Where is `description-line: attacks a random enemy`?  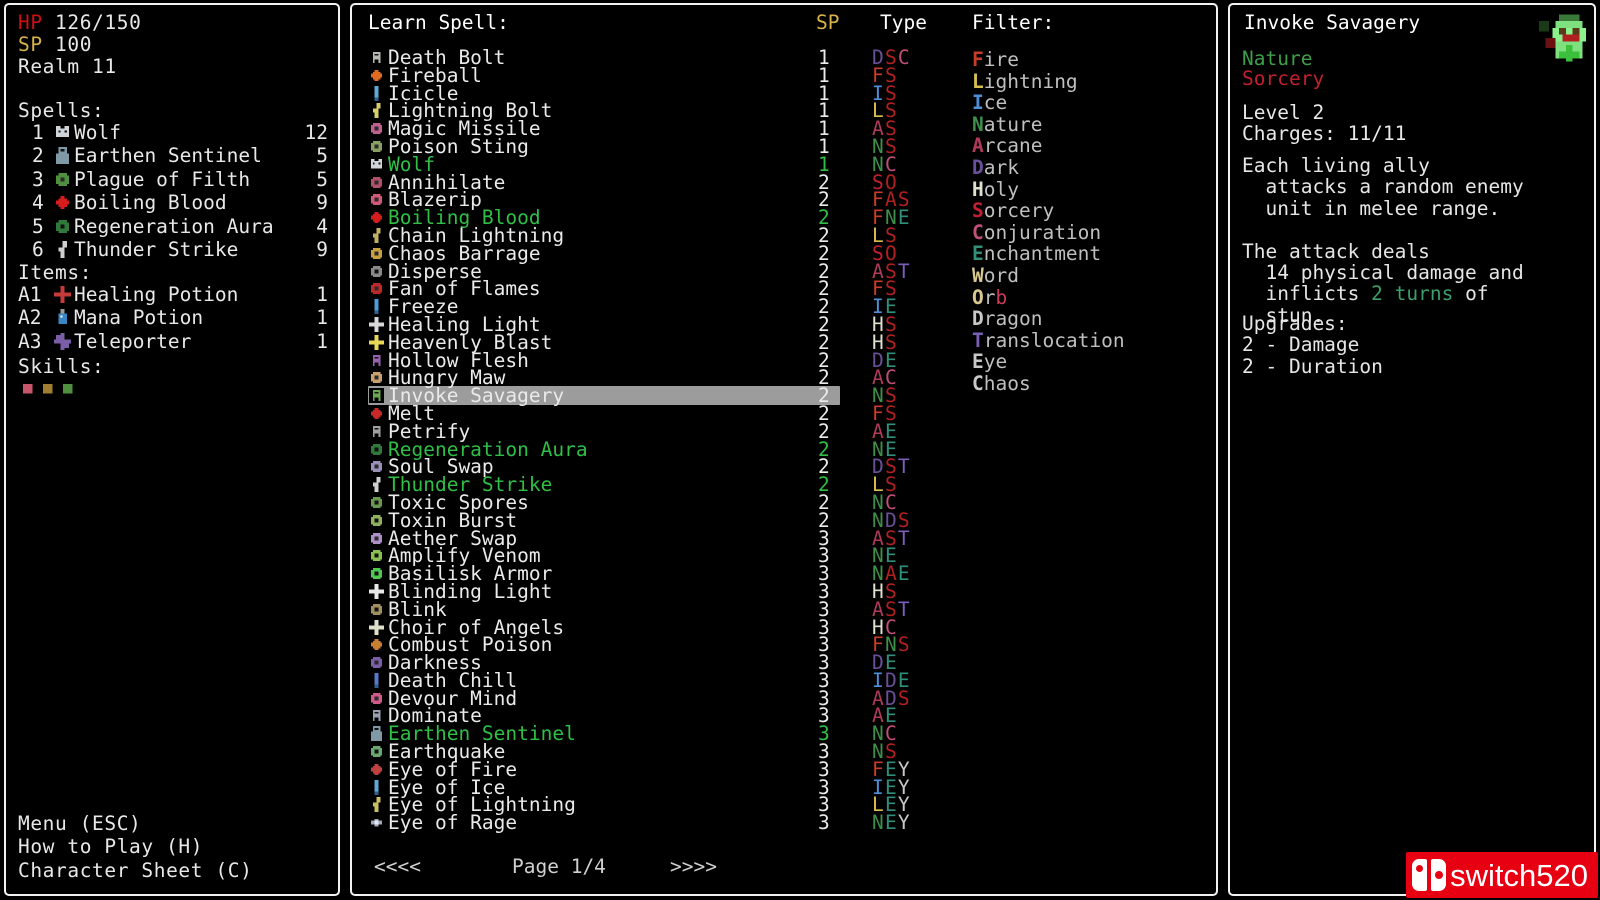 description-line: attacks a random enemy is located at coordinates (1383, 187).